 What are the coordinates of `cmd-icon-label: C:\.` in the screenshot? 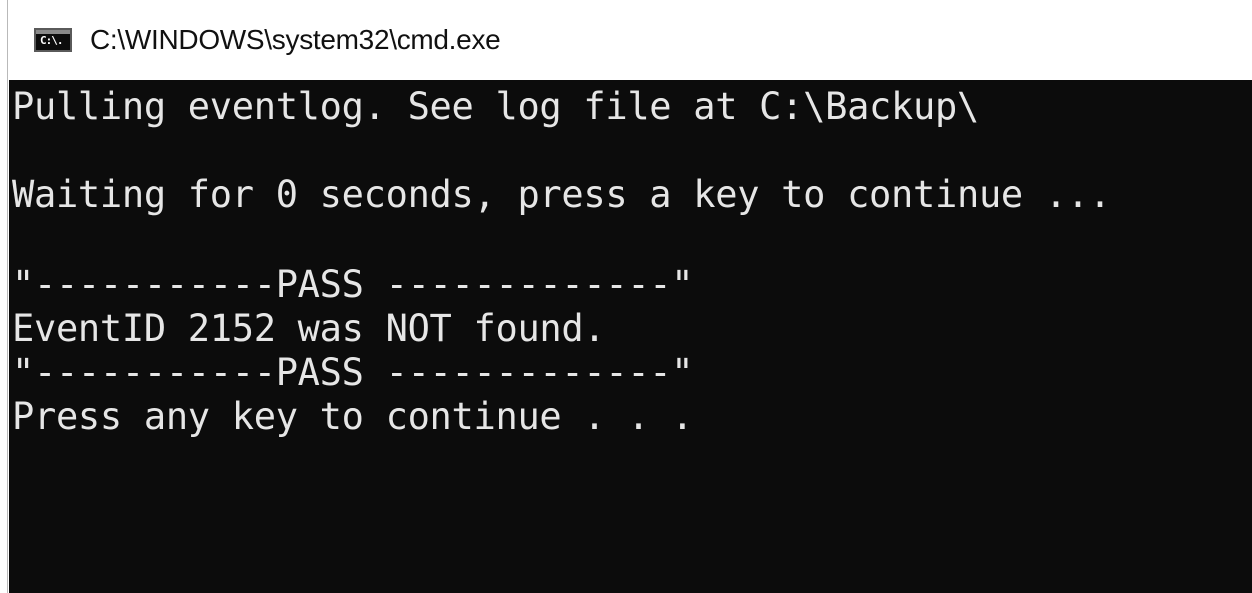 It's located at (51, 40).